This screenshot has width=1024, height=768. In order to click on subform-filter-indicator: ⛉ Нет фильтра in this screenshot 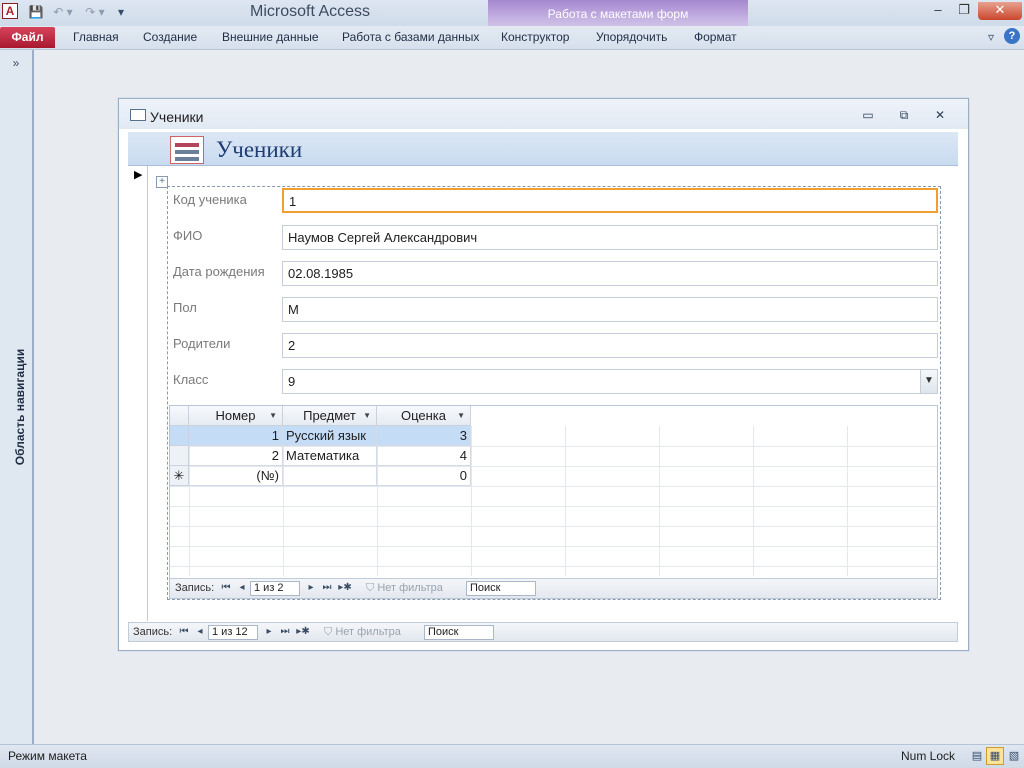, I will do `click(404, 588)`.